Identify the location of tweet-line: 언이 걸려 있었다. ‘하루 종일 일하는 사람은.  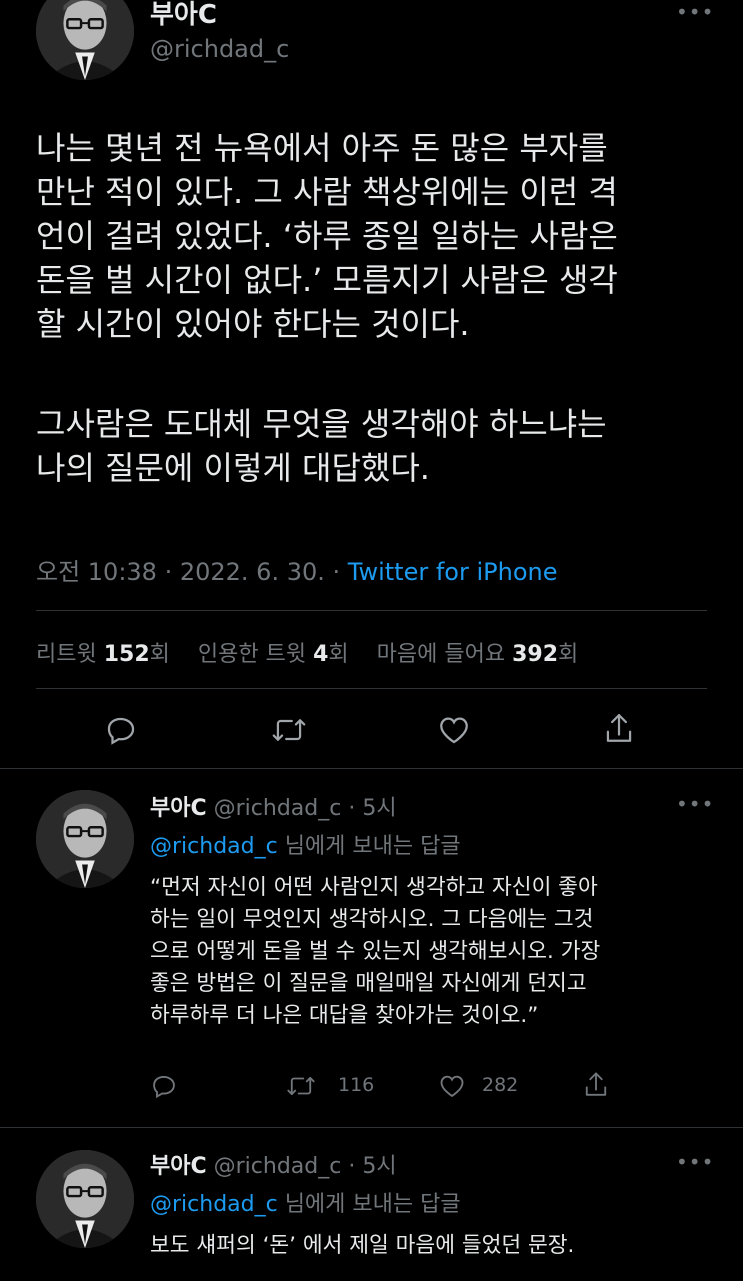
(327, 236).